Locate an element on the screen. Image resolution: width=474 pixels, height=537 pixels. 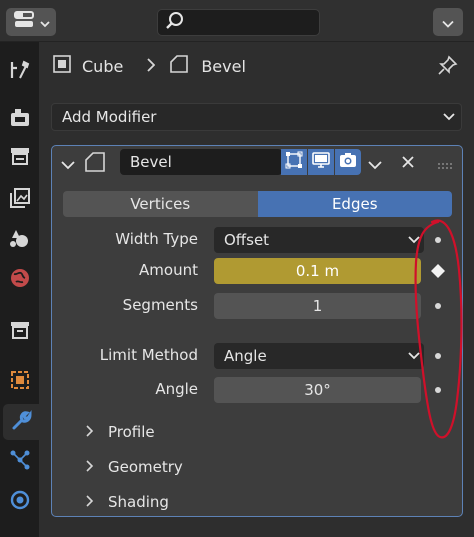
amount-value: 0.1 m is located at coordinates (317, 271).